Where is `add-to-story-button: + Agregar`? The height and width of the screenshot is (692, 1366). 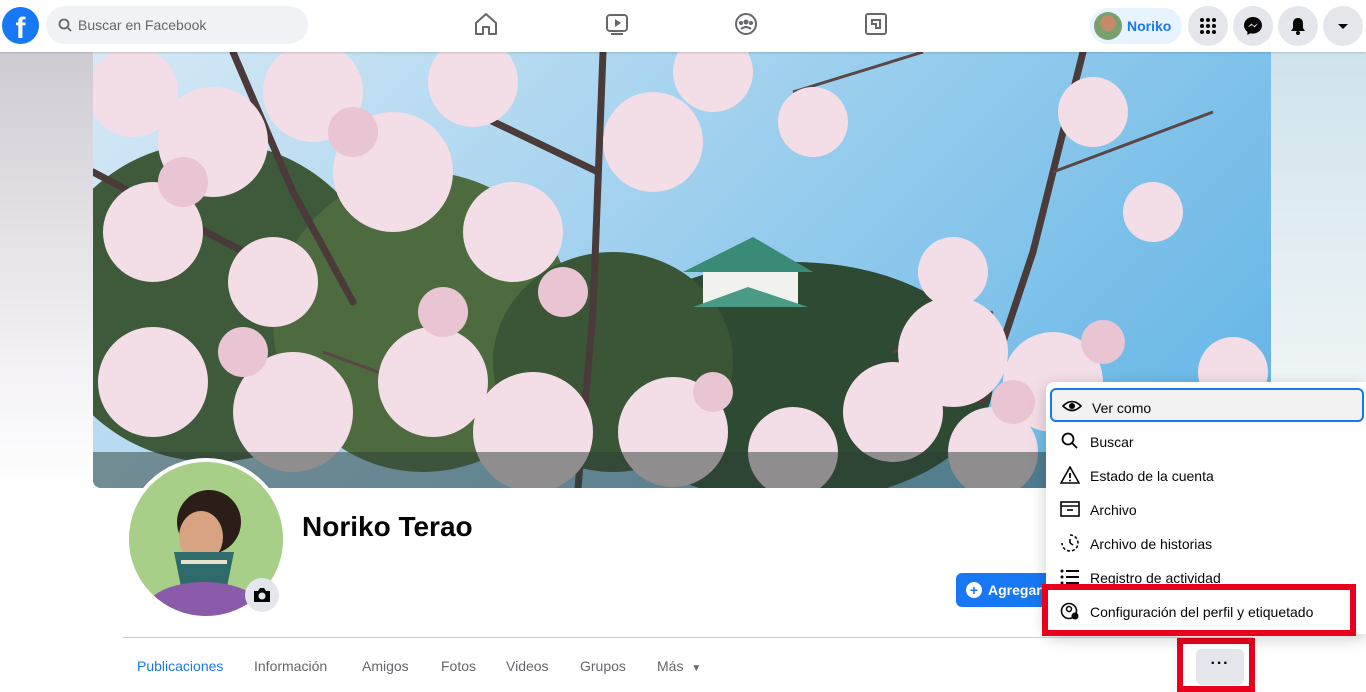 add-to-story-button: + Agregar is located at coordinates (1006, 590).